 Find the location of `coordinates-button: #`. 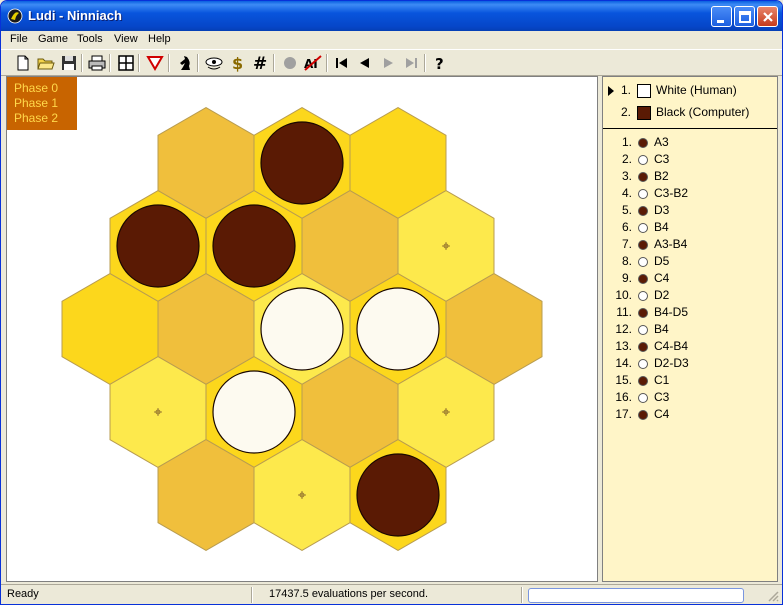

coordinates-button: # is located at coordinates (260, 63).